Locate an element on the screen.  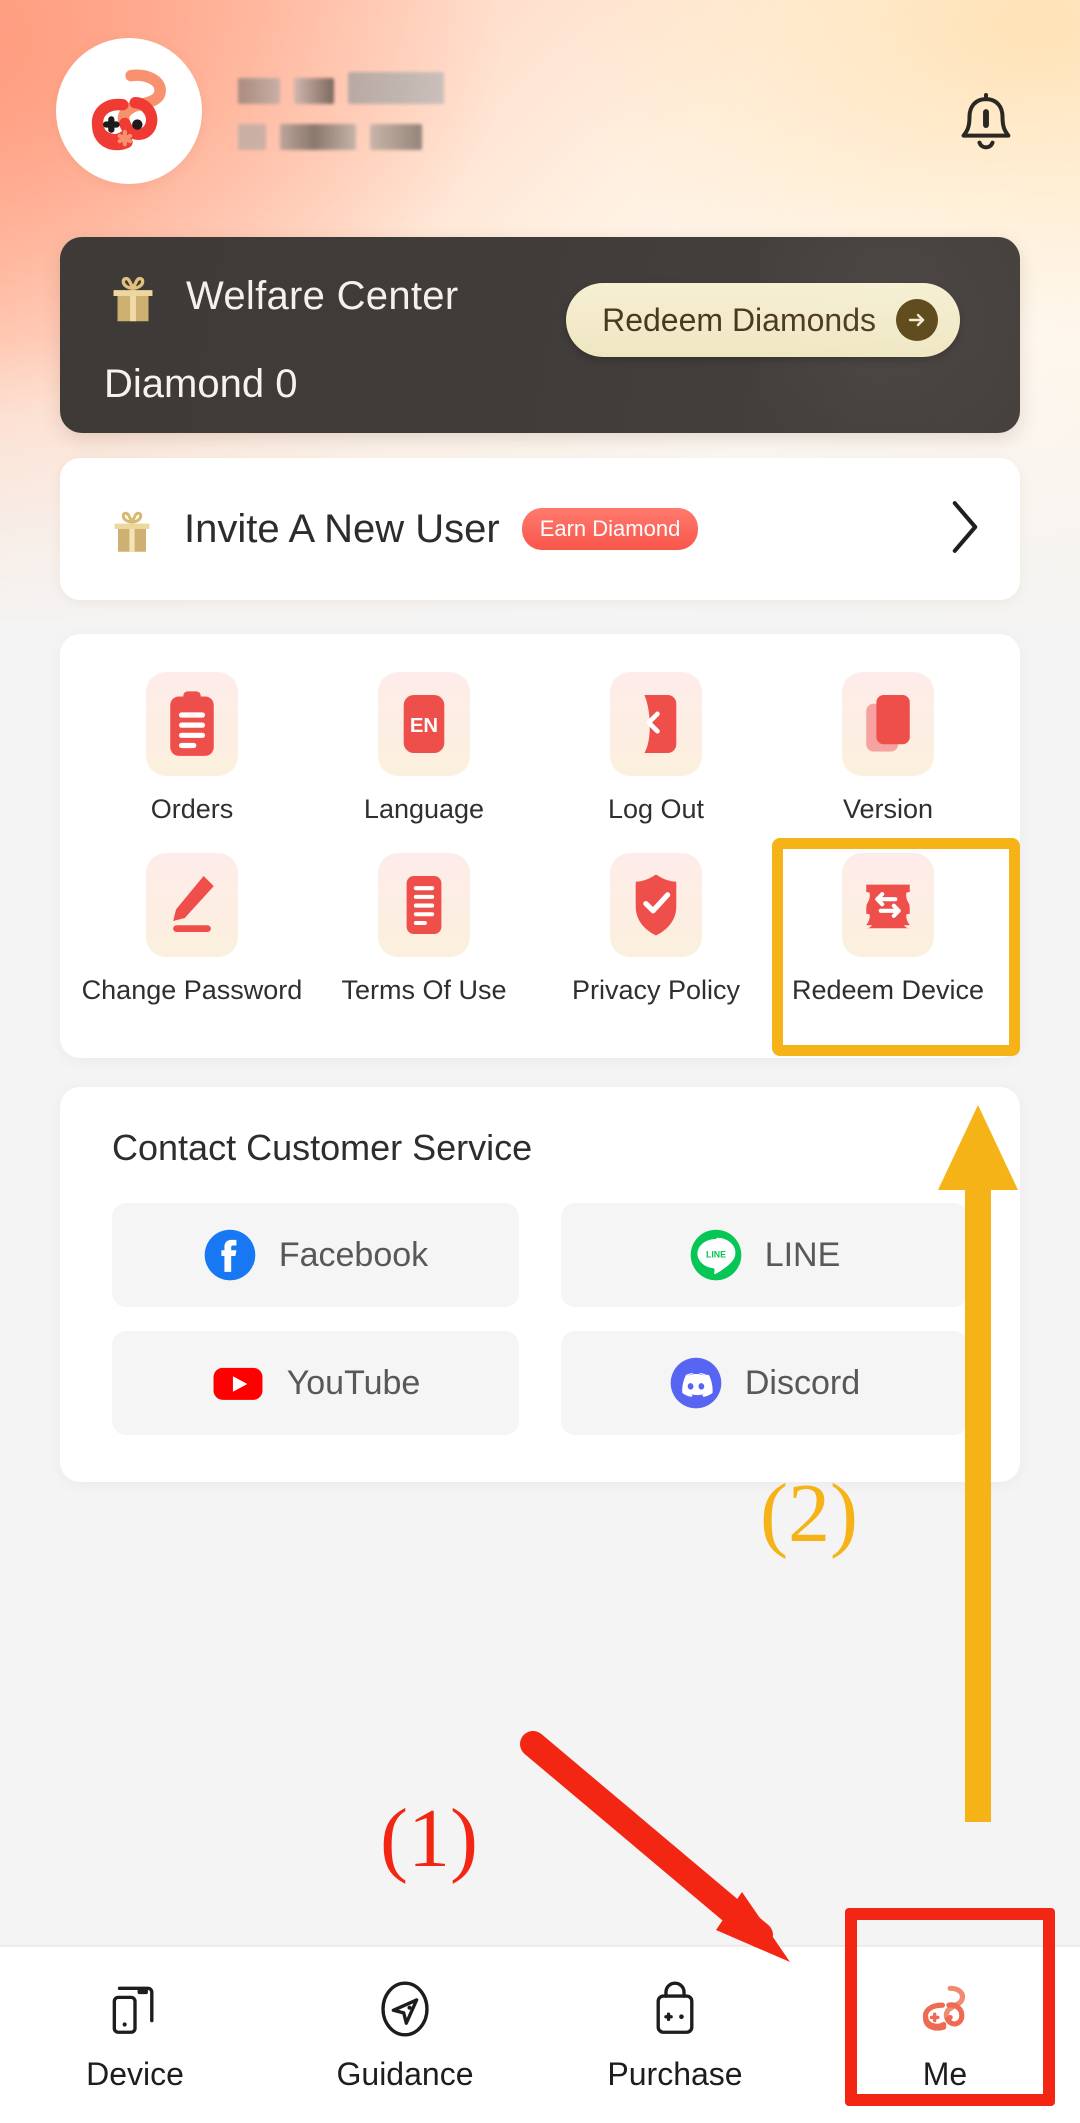
contact-label: YouTube is located at coordinates (353, 1382).